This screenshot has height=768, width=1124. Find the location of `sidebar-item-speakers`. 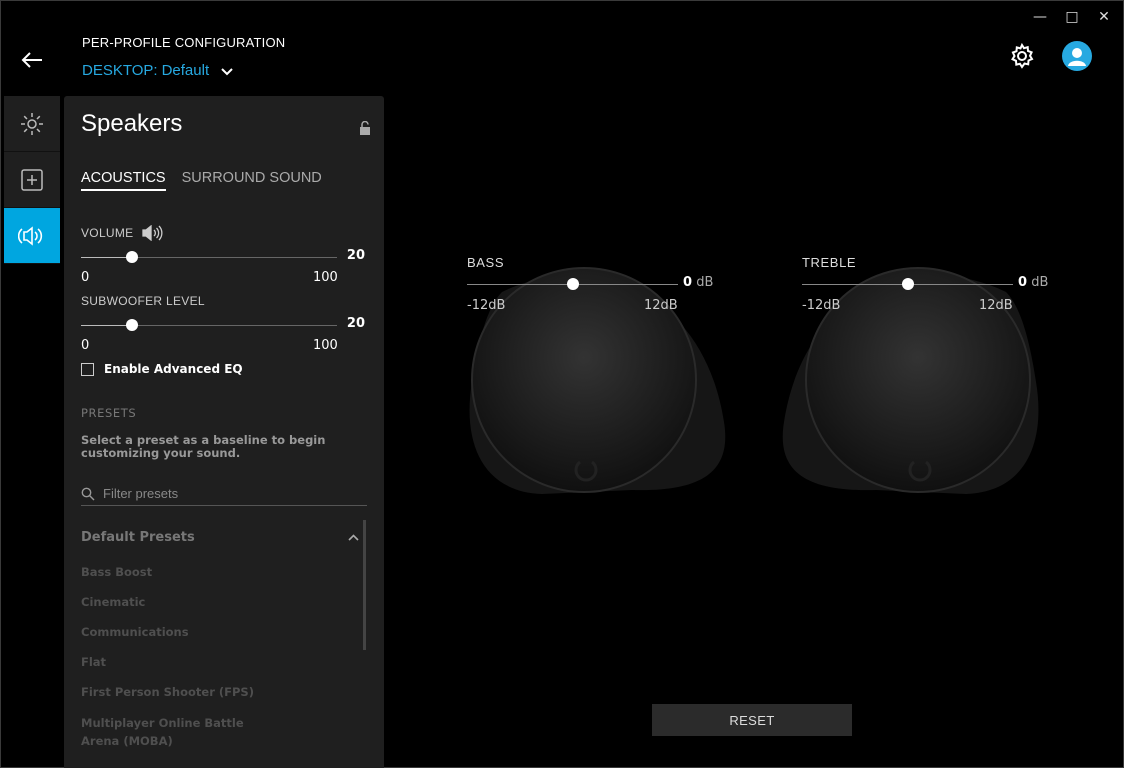

sidebar-item-speakers is located at coordinates (32, 236).